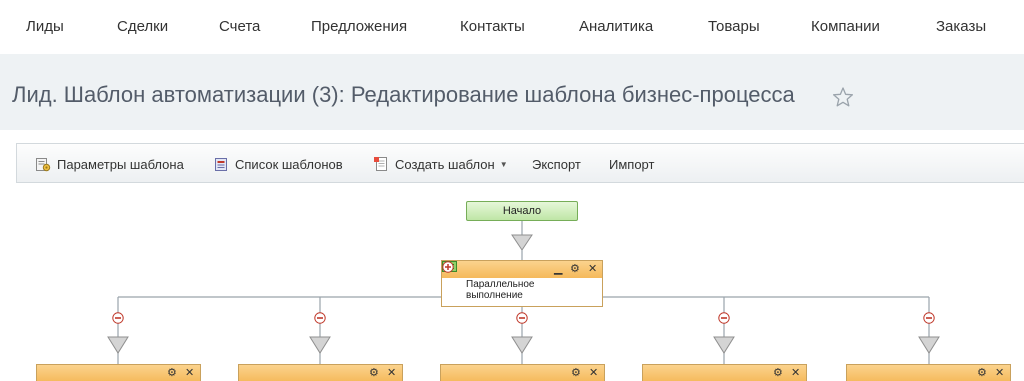 The width and height of the screenshot is (1024, 381). Describe the element at coordinates (503, 164) in the screenshot. I see `chevron-down-icon: ▼` at that location.